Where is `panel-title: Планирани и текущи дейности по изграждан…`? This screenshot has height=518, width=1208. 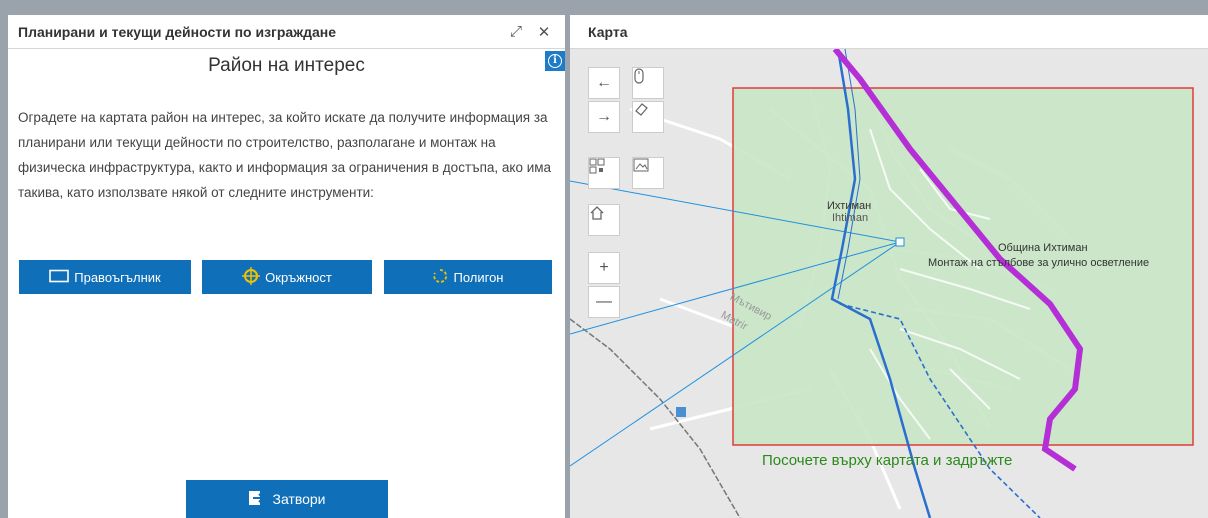
panel-title: Планирани и текущи дейности по изграждан… is located at coordinates (177, 31).